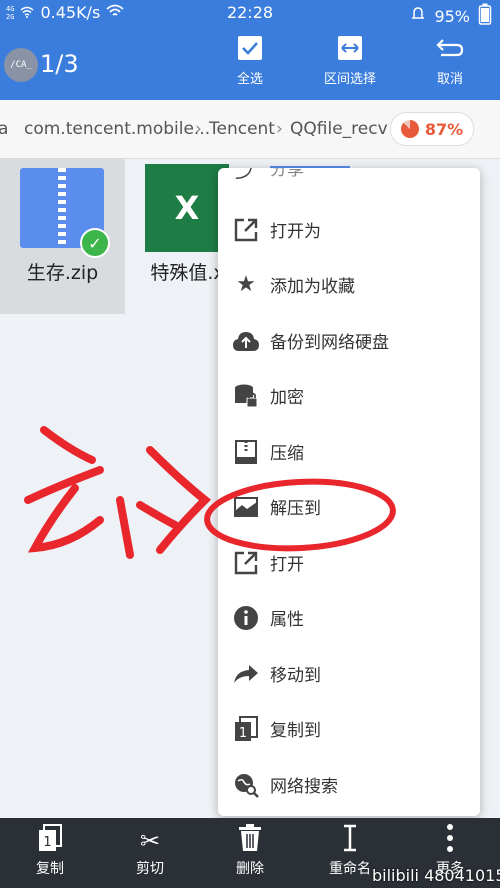  Describe the element at coordinates (444, 129) in the screenshot. I see `storage-percent: 87%` at that location.